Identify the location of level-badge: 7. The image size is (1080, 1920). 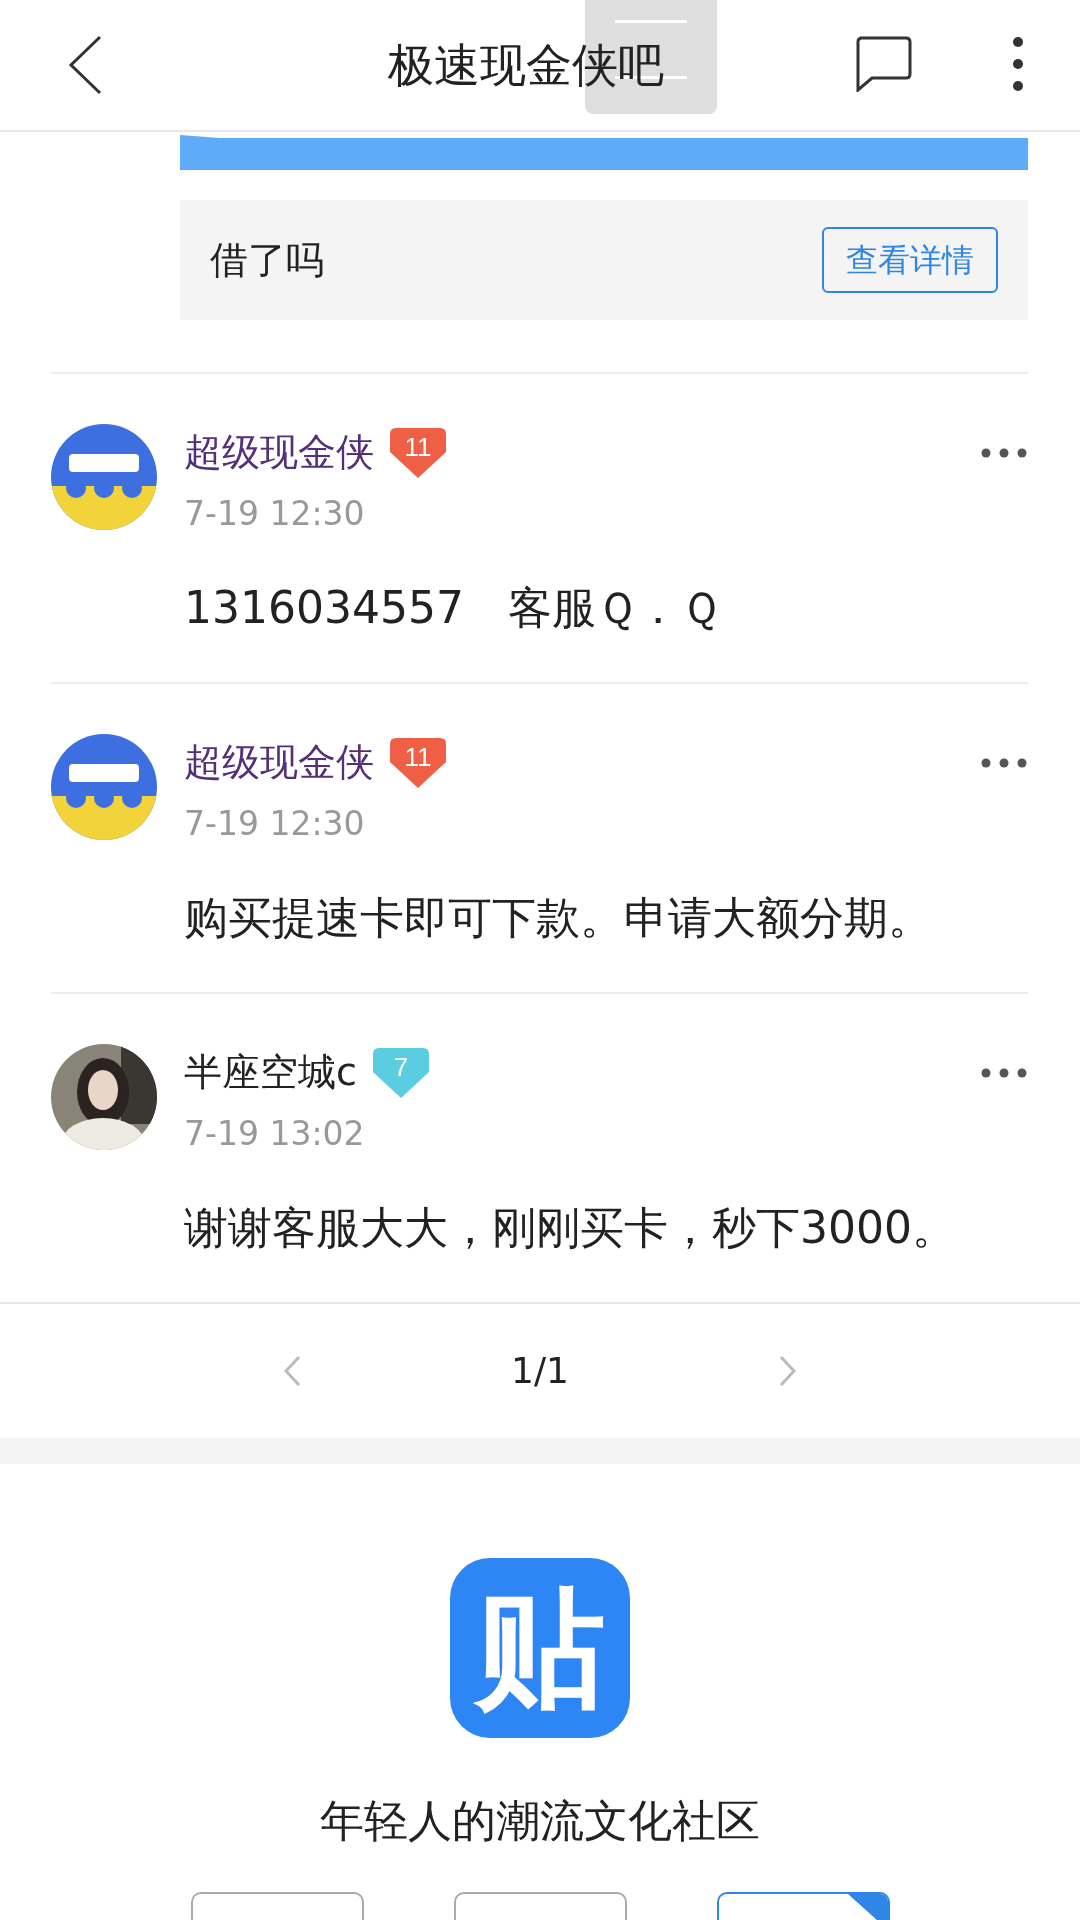
(400, 1072).